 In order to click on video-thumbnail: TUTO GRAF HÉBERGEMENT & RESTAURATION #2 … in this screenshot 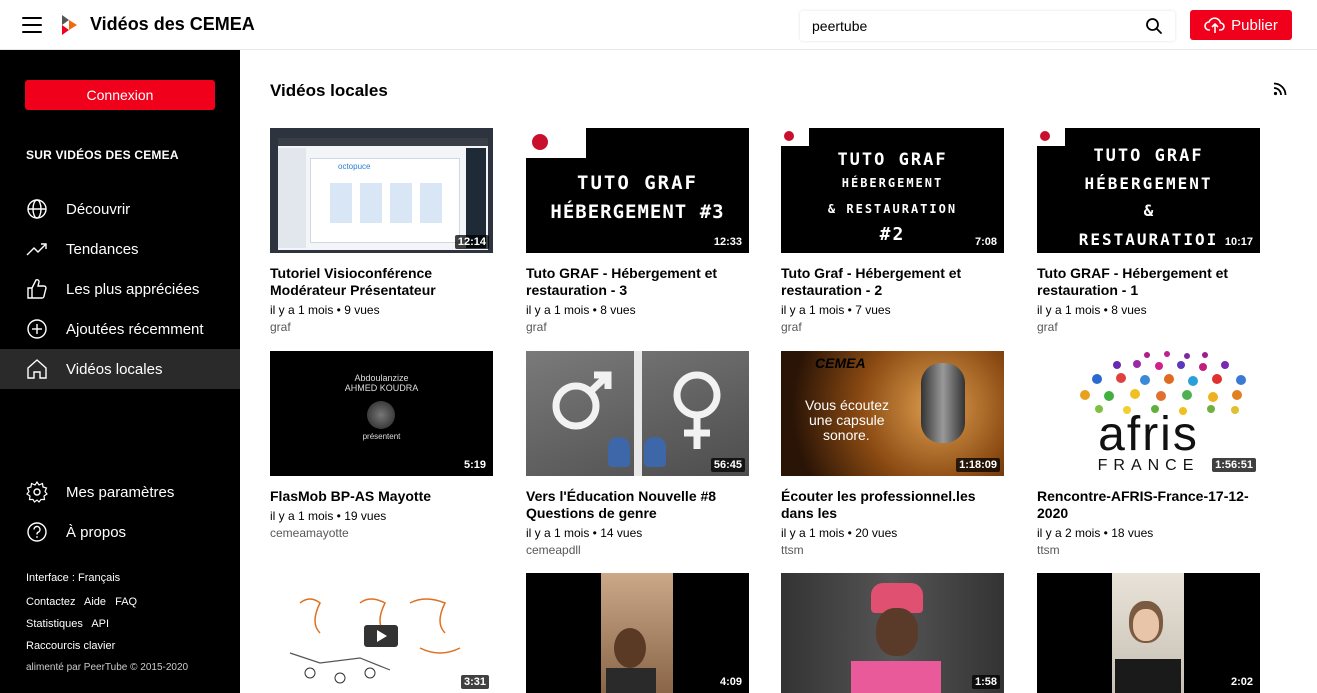, I will do `click(892, 190)`.